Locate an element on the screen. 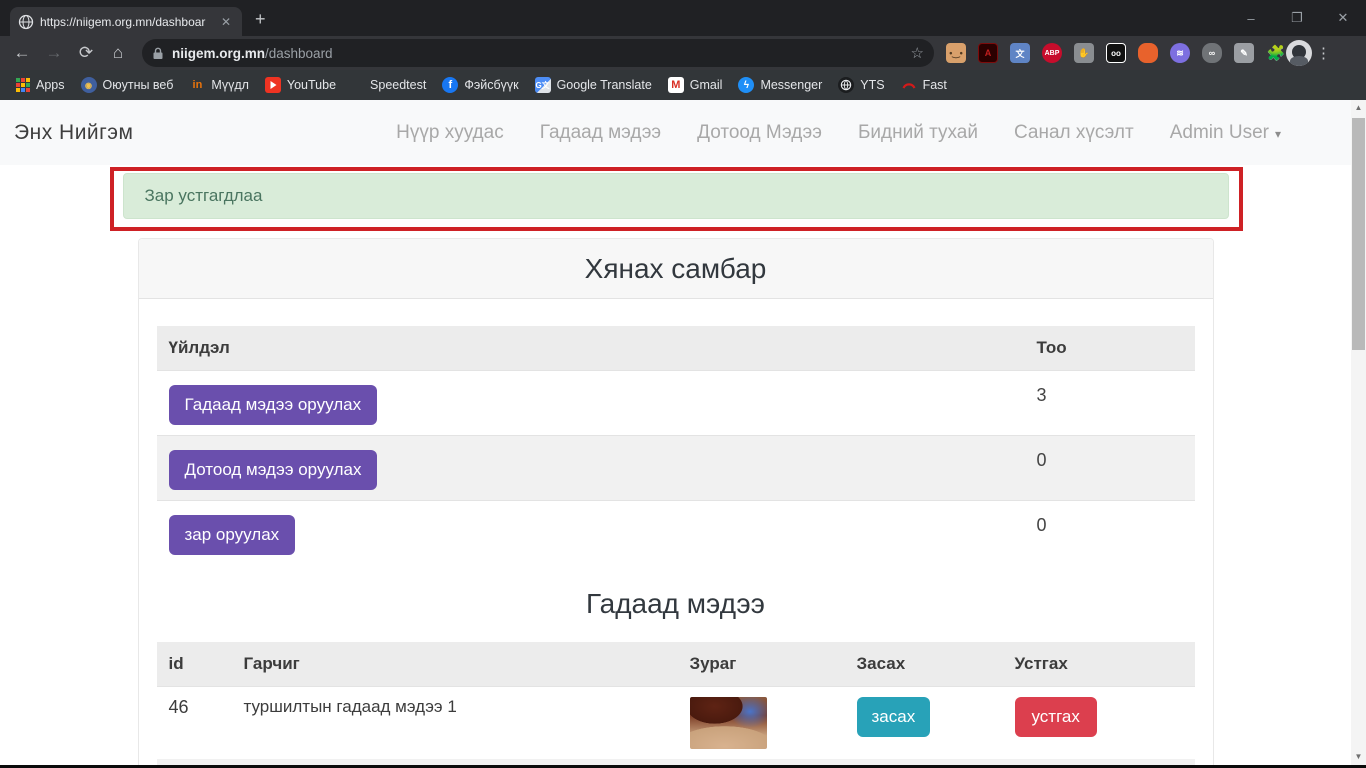  nav-link-domestic-news: Дотоод Мэдээ is located at coordinates (759, 133).